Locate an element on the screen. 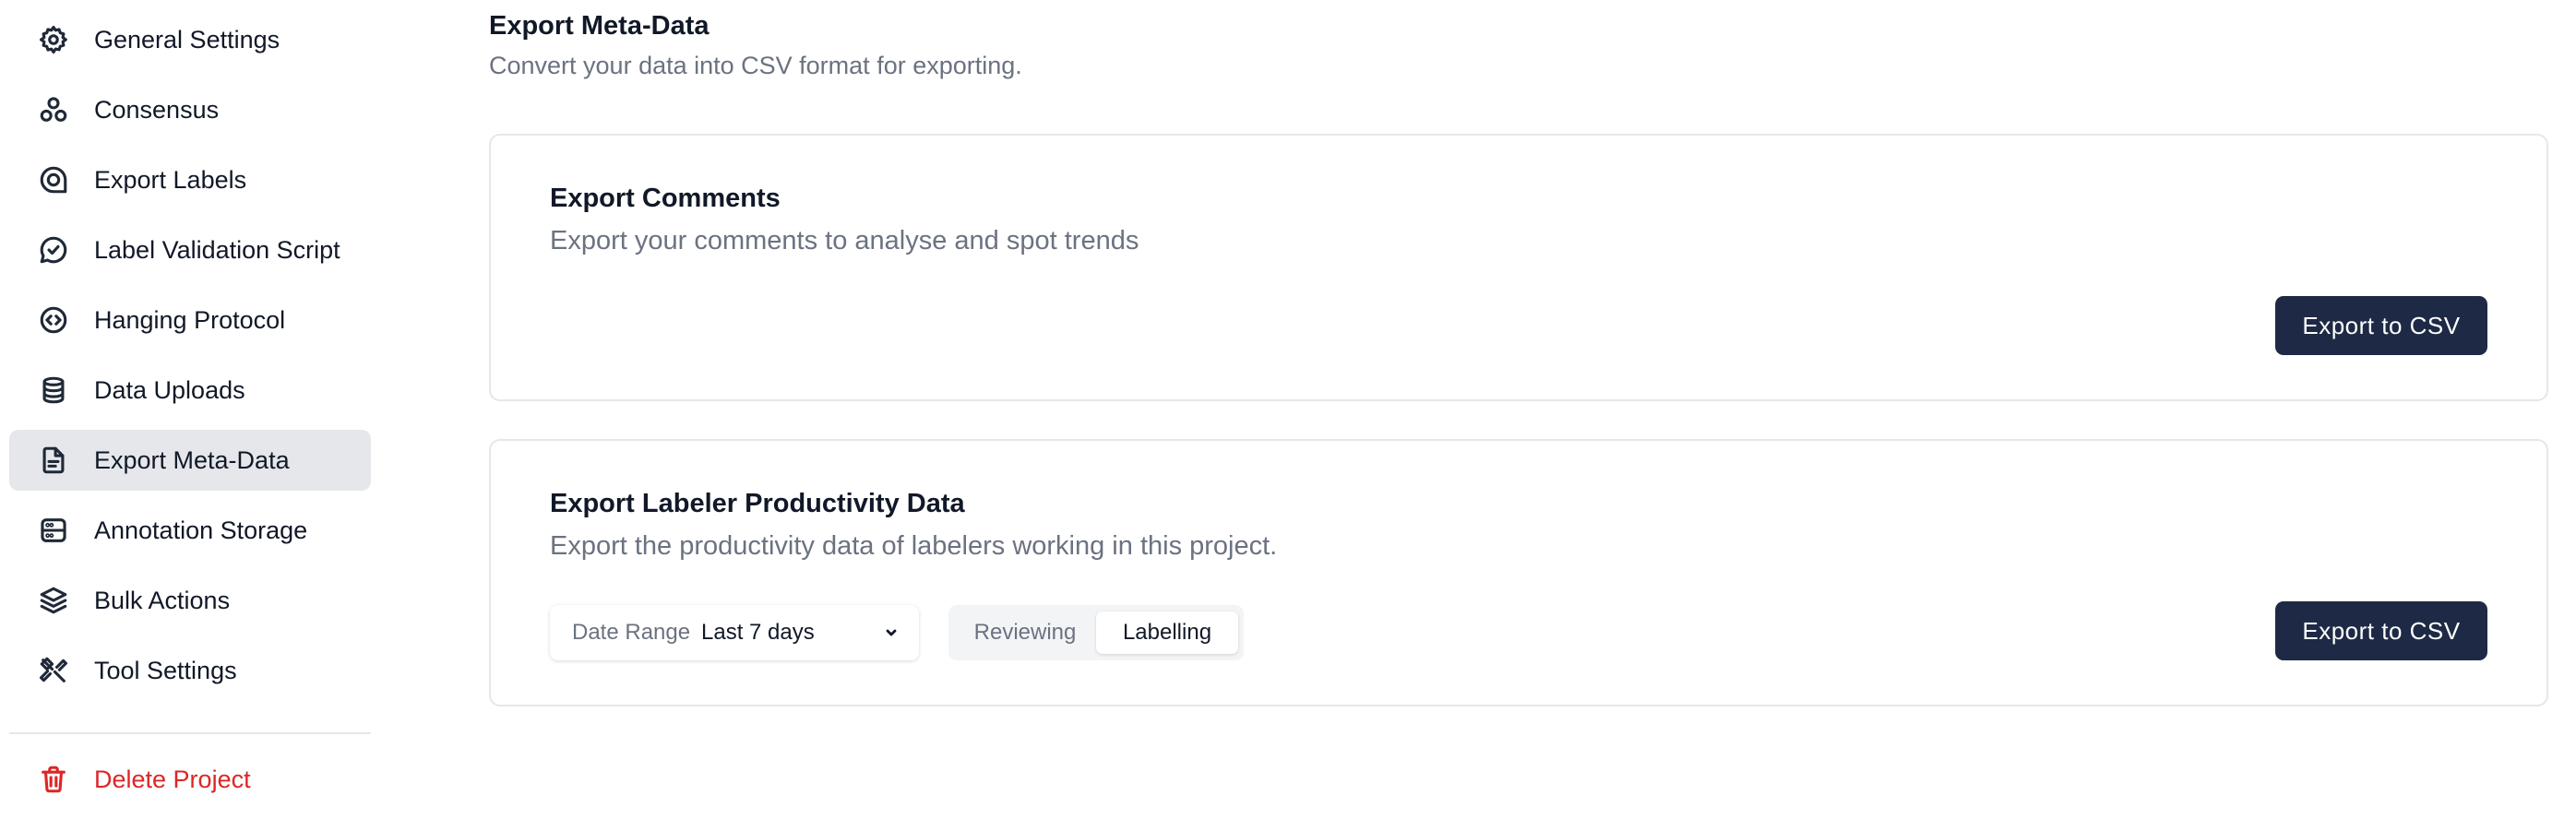  export-labels-icon is located at coordinates (53, 179).